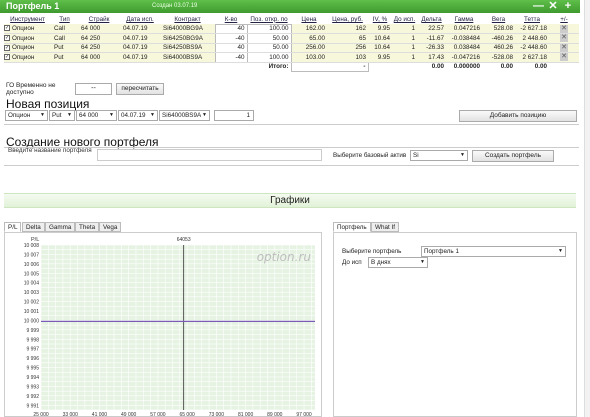  Describe the element at coordinates (187, 19) in the screenshot. I see `column-header: Контракт` at that location.